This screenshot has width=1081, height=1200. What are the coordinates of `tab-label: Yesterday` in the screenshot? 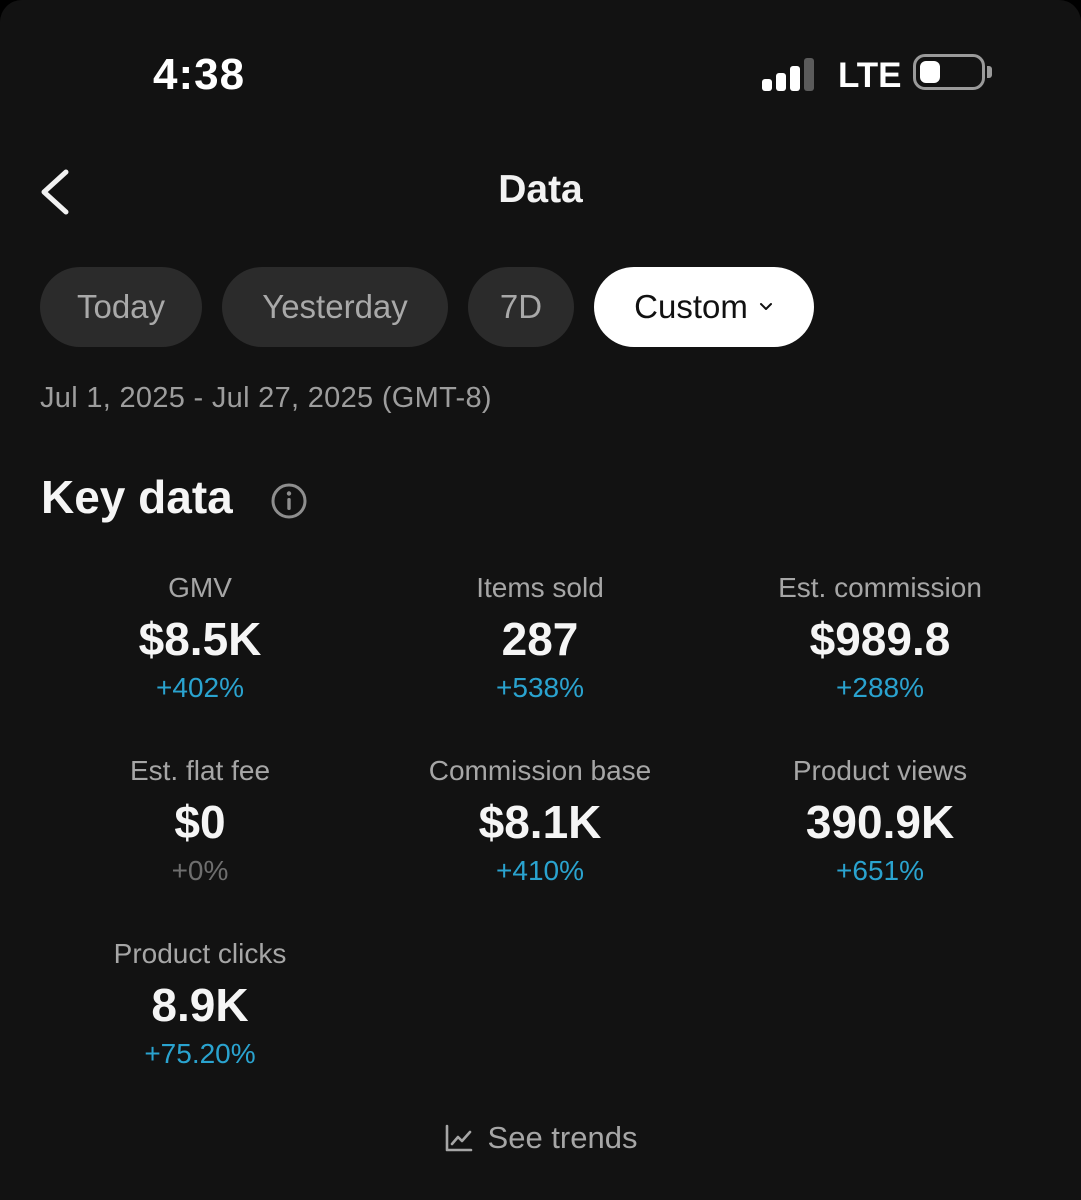 It's located at (335, 306).